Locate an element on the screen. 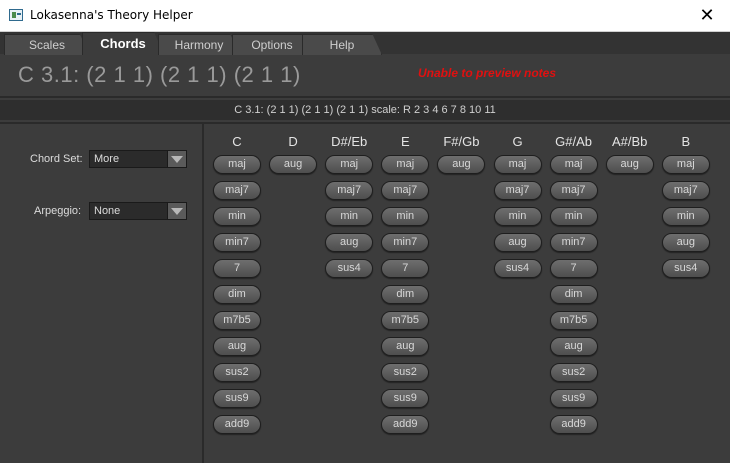 This screenshot has width=730, height=463. arpeggio-select: None is located at coordinates (138, 211).